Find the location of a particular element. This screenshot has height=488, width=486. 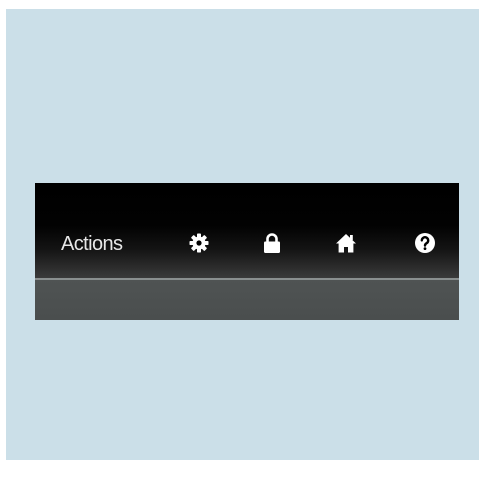

help-icon is located at coordinates (425, 243).